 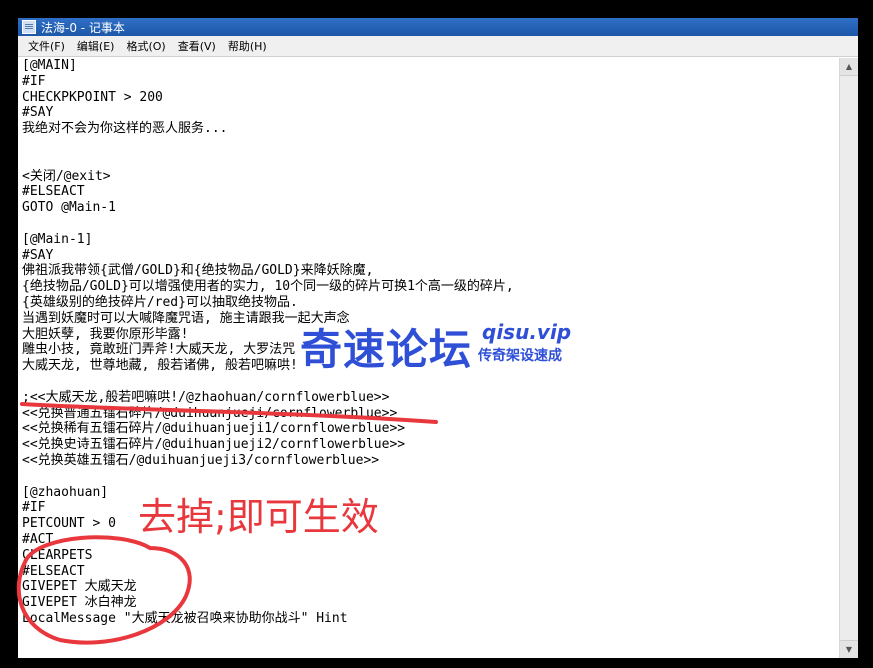 I want to click on text-line: [@Main-1], so click(x=57, y=239).